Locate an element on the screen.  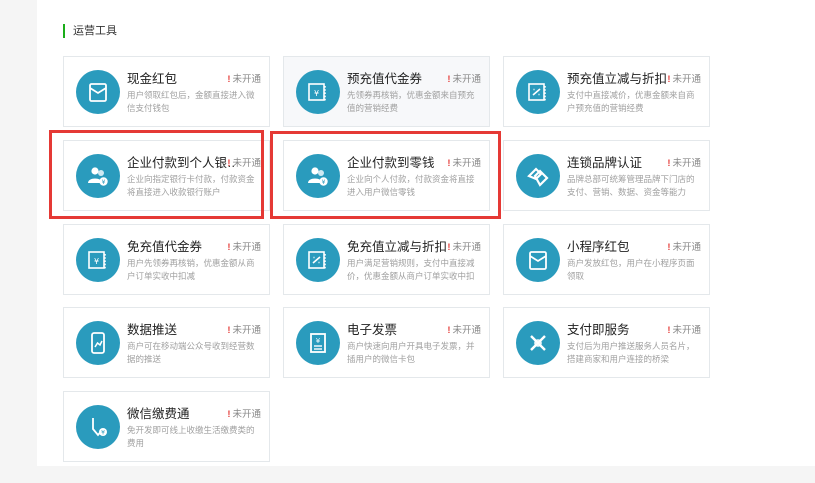
bill-pay-icon: ¥ is located at coordinates (98, 427).